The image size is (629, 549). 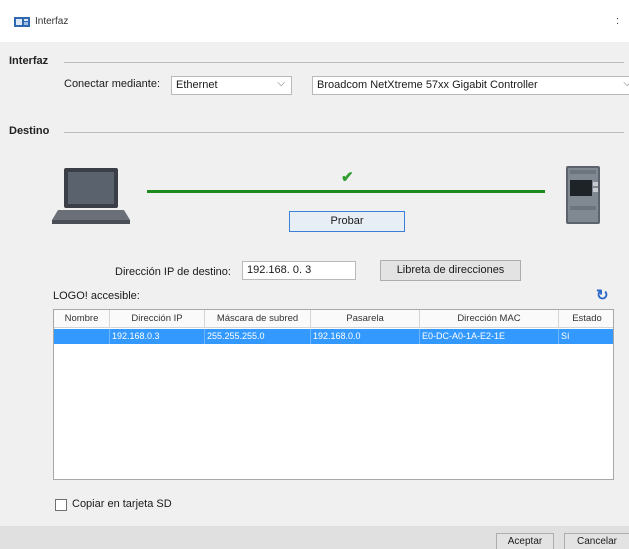 I want to click on column-header-subnet: Máscara de subred, so click(x=258, y=319).